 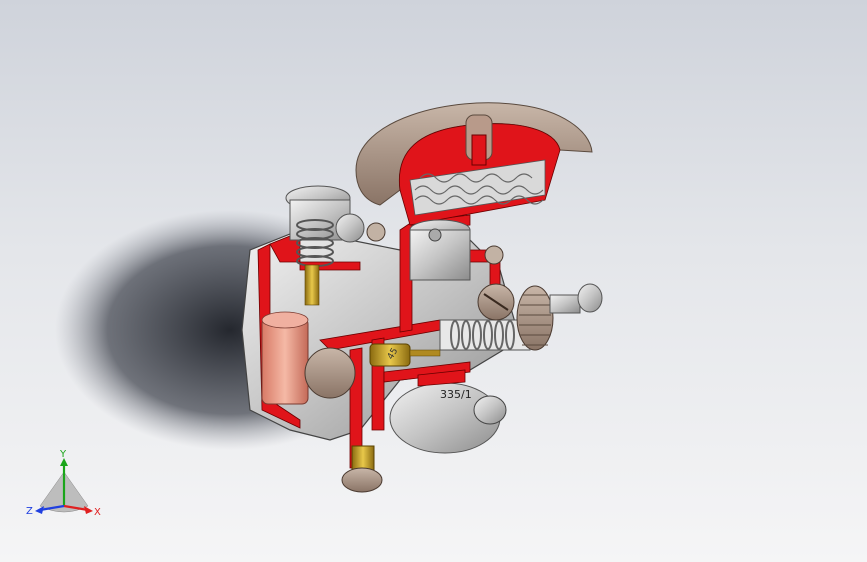 What do you see at coordinates (285, 358) in the screenshot?
I see `float` at bounding box center [285, 358].